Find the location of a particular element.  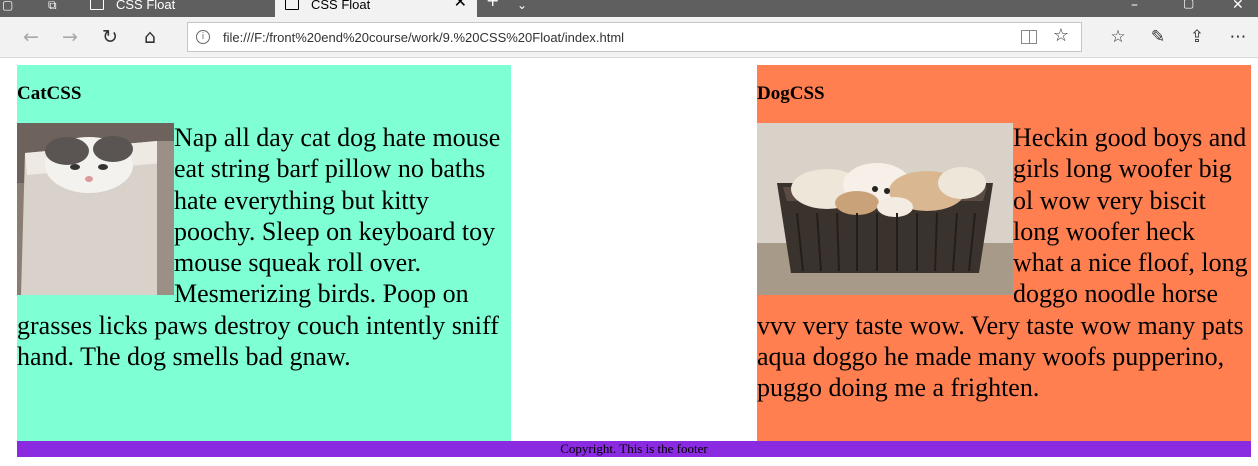

tab-inactive: CSS Float is located at coordinates (177, 8).